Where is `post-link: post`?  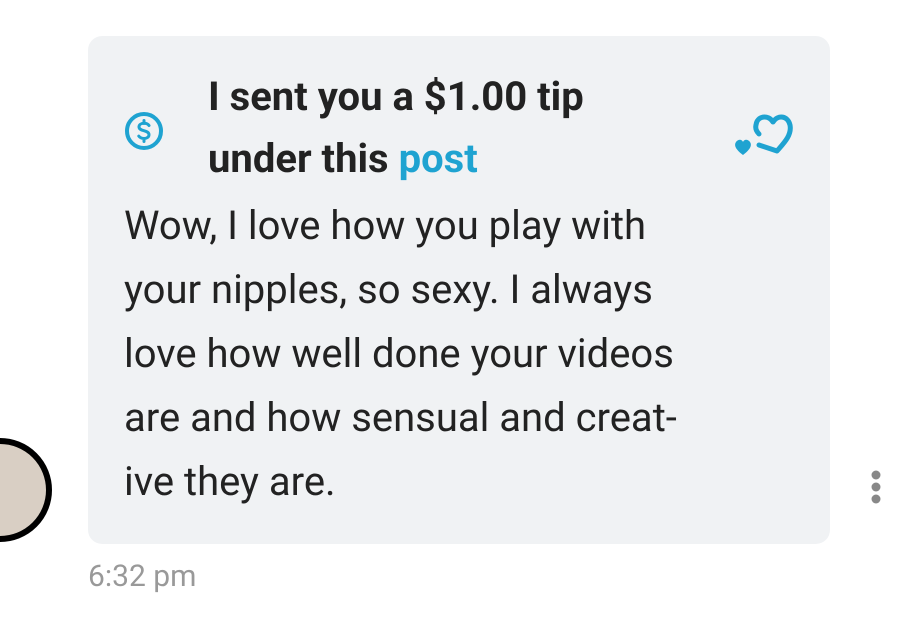 post-link: post is located at coordinates (438, 158).